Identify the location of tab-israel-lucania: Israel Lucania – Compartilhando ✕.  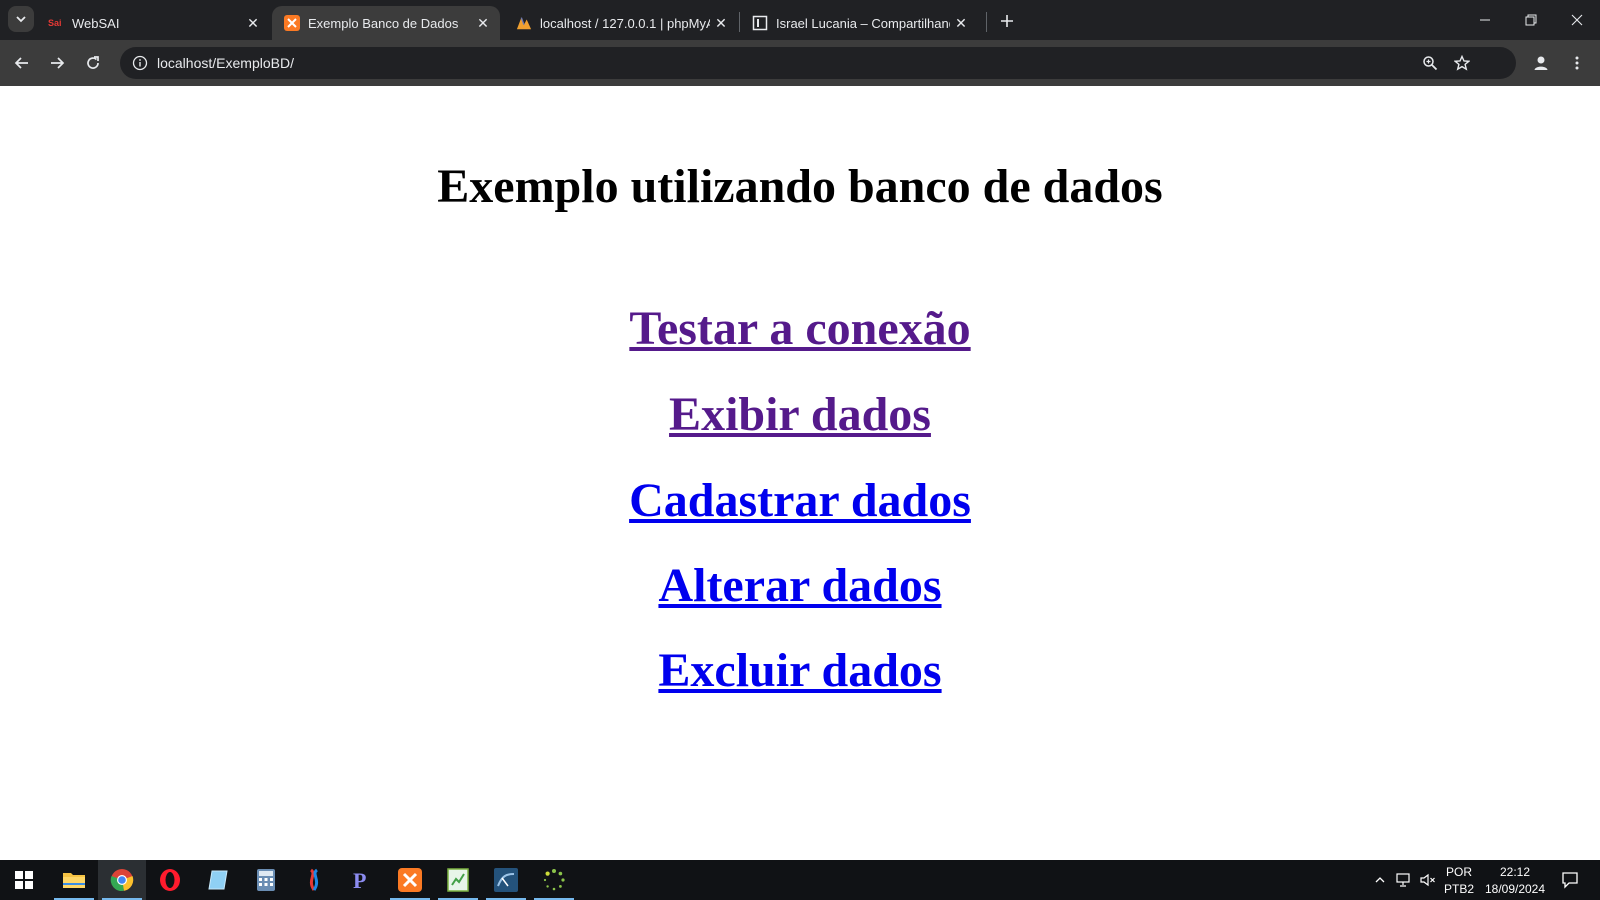
(859, 23).